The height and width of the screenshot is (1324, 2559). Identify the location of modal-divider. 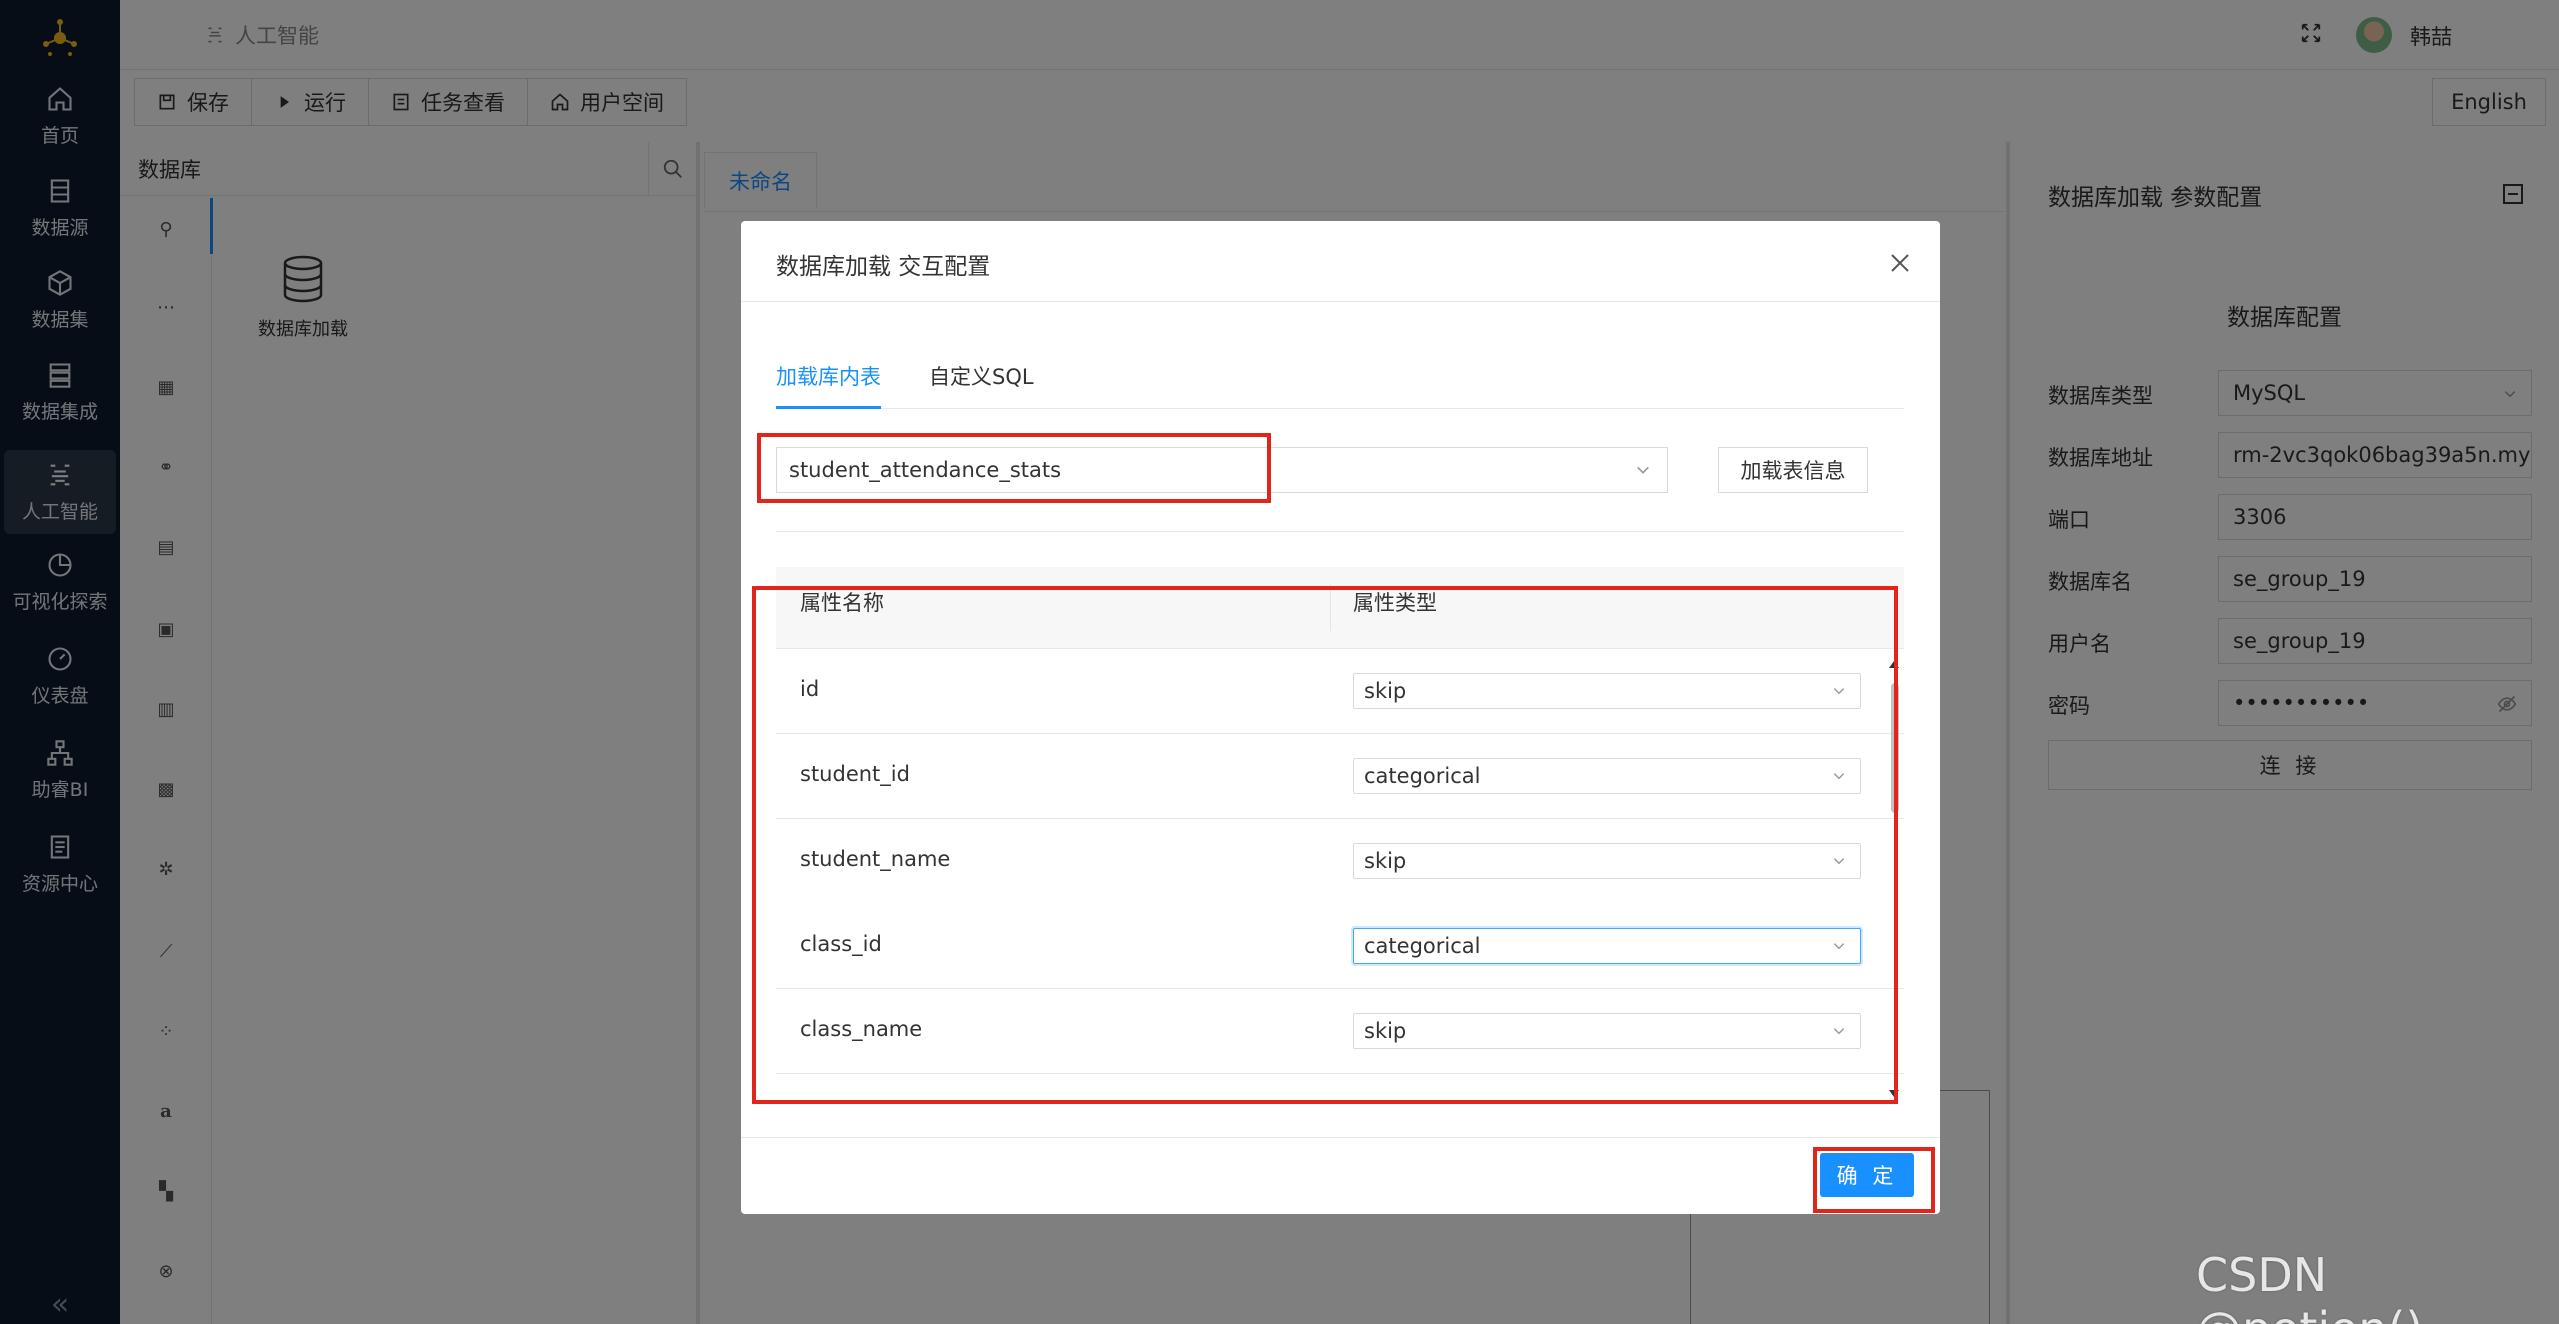
(1340, 531).